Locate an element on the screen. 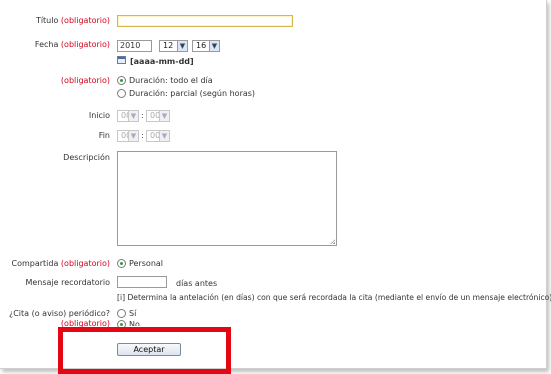 Image resolution: width=551 pixels, height=374 pixels. start-hour-select: 00 ▼ is located at coordinates (128, 116).